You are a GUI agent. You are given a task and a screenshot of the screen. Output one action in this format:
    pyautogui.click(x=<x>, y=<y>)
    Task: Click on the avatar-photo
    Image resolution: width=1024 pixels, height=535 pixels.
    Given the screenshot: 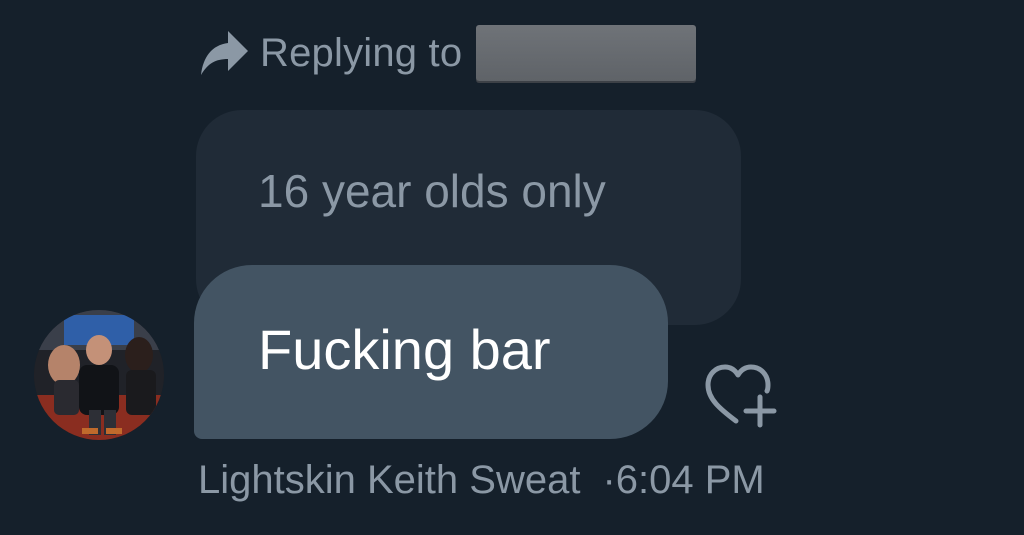 What is the action you would take?
    pyautogui.click(x=99, y=375)
    